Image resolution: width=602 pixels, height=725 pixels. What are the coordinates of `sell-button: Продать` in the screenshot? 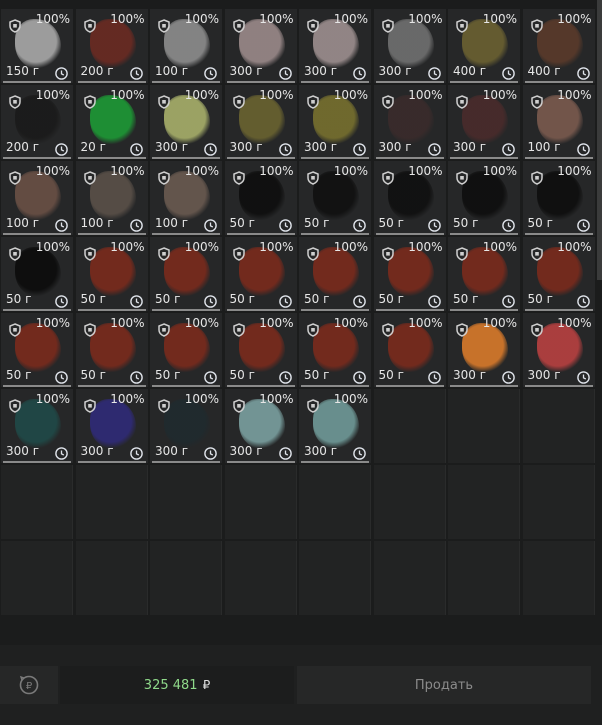 It's located at (444, 685).